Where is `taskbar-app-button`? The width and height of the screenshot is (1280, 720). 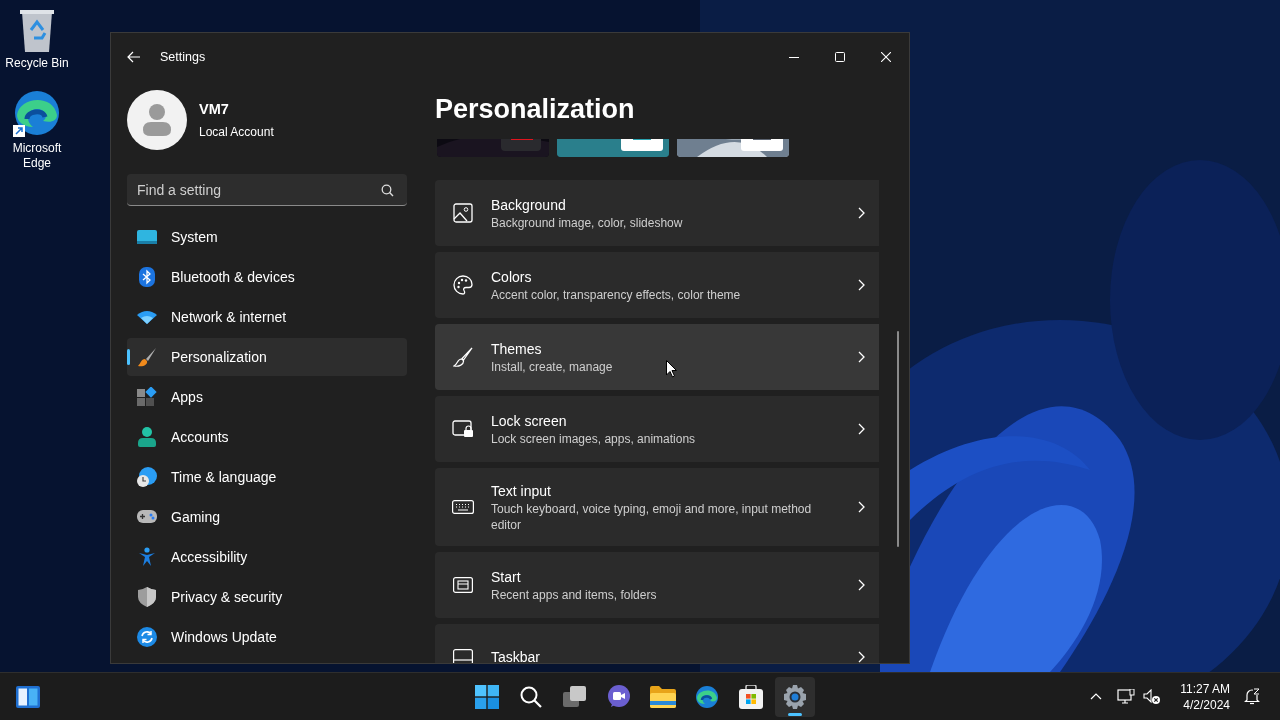
taskbar-app-button is located at coordinates (795, 696).